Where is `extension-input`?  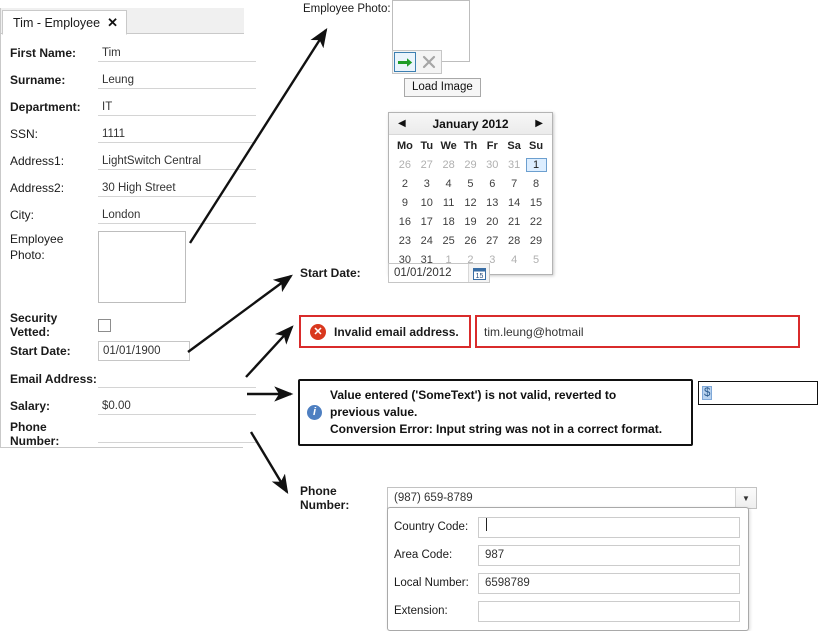
extension-input is located at coordinates (609, 611).